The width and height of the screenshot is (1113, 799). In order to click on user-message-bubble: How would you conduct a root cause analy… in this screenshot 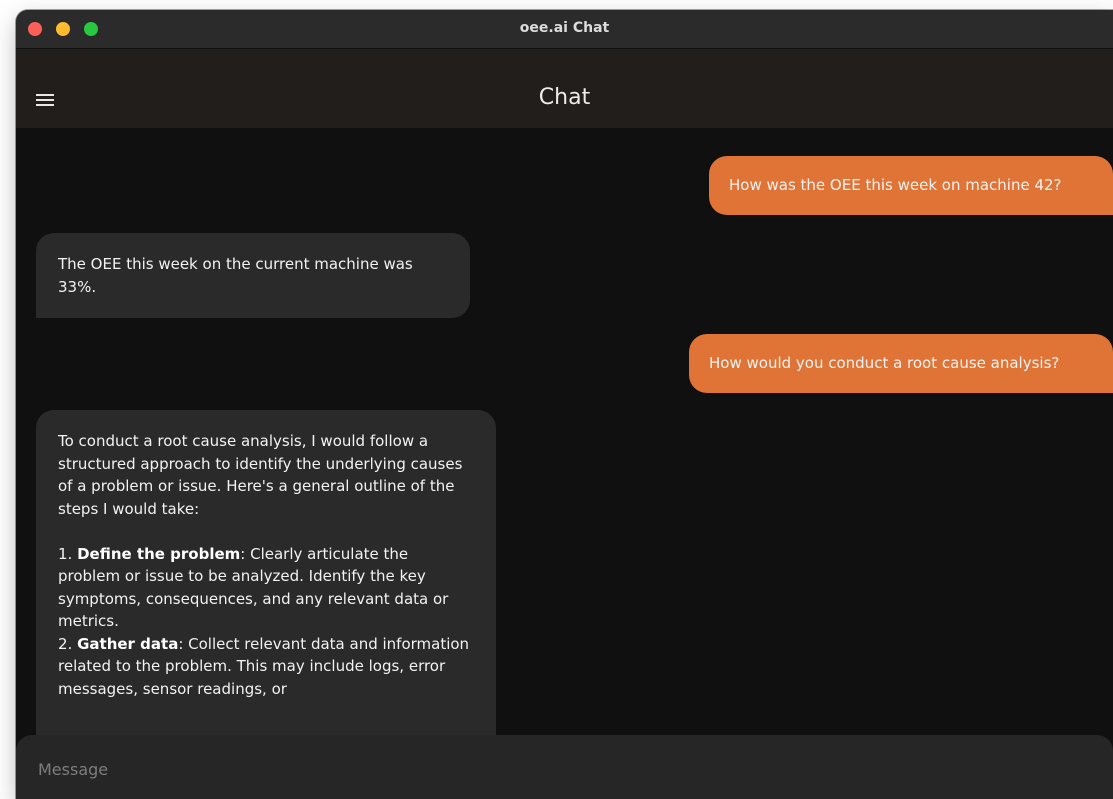, I will do `click(901, 363)`.